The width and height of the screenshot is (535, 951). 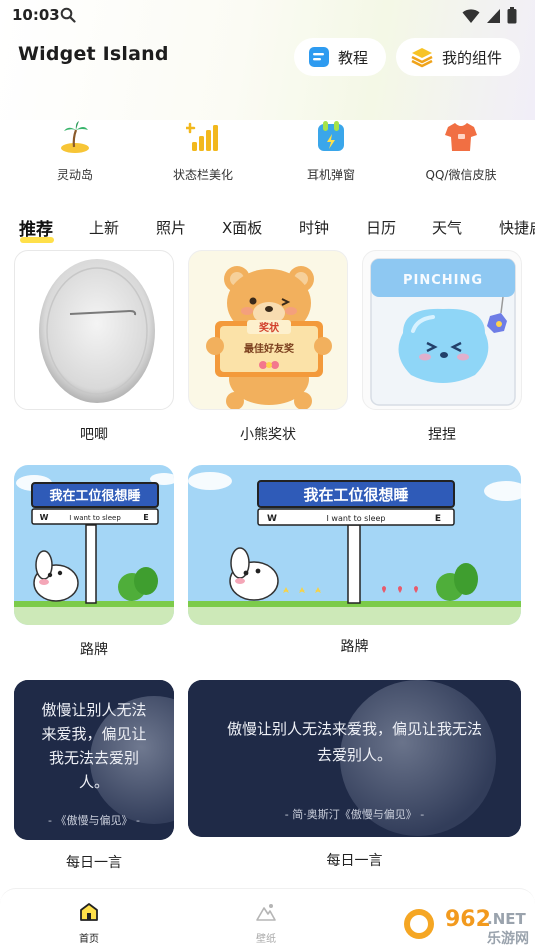 I want to click on widget-card-daily-quote-small: 傲慢让别人无法 来爱我，偏见让 我无法去爱别 人。 - 《傲慢与偏见》 -, so click(x=94, y=760).